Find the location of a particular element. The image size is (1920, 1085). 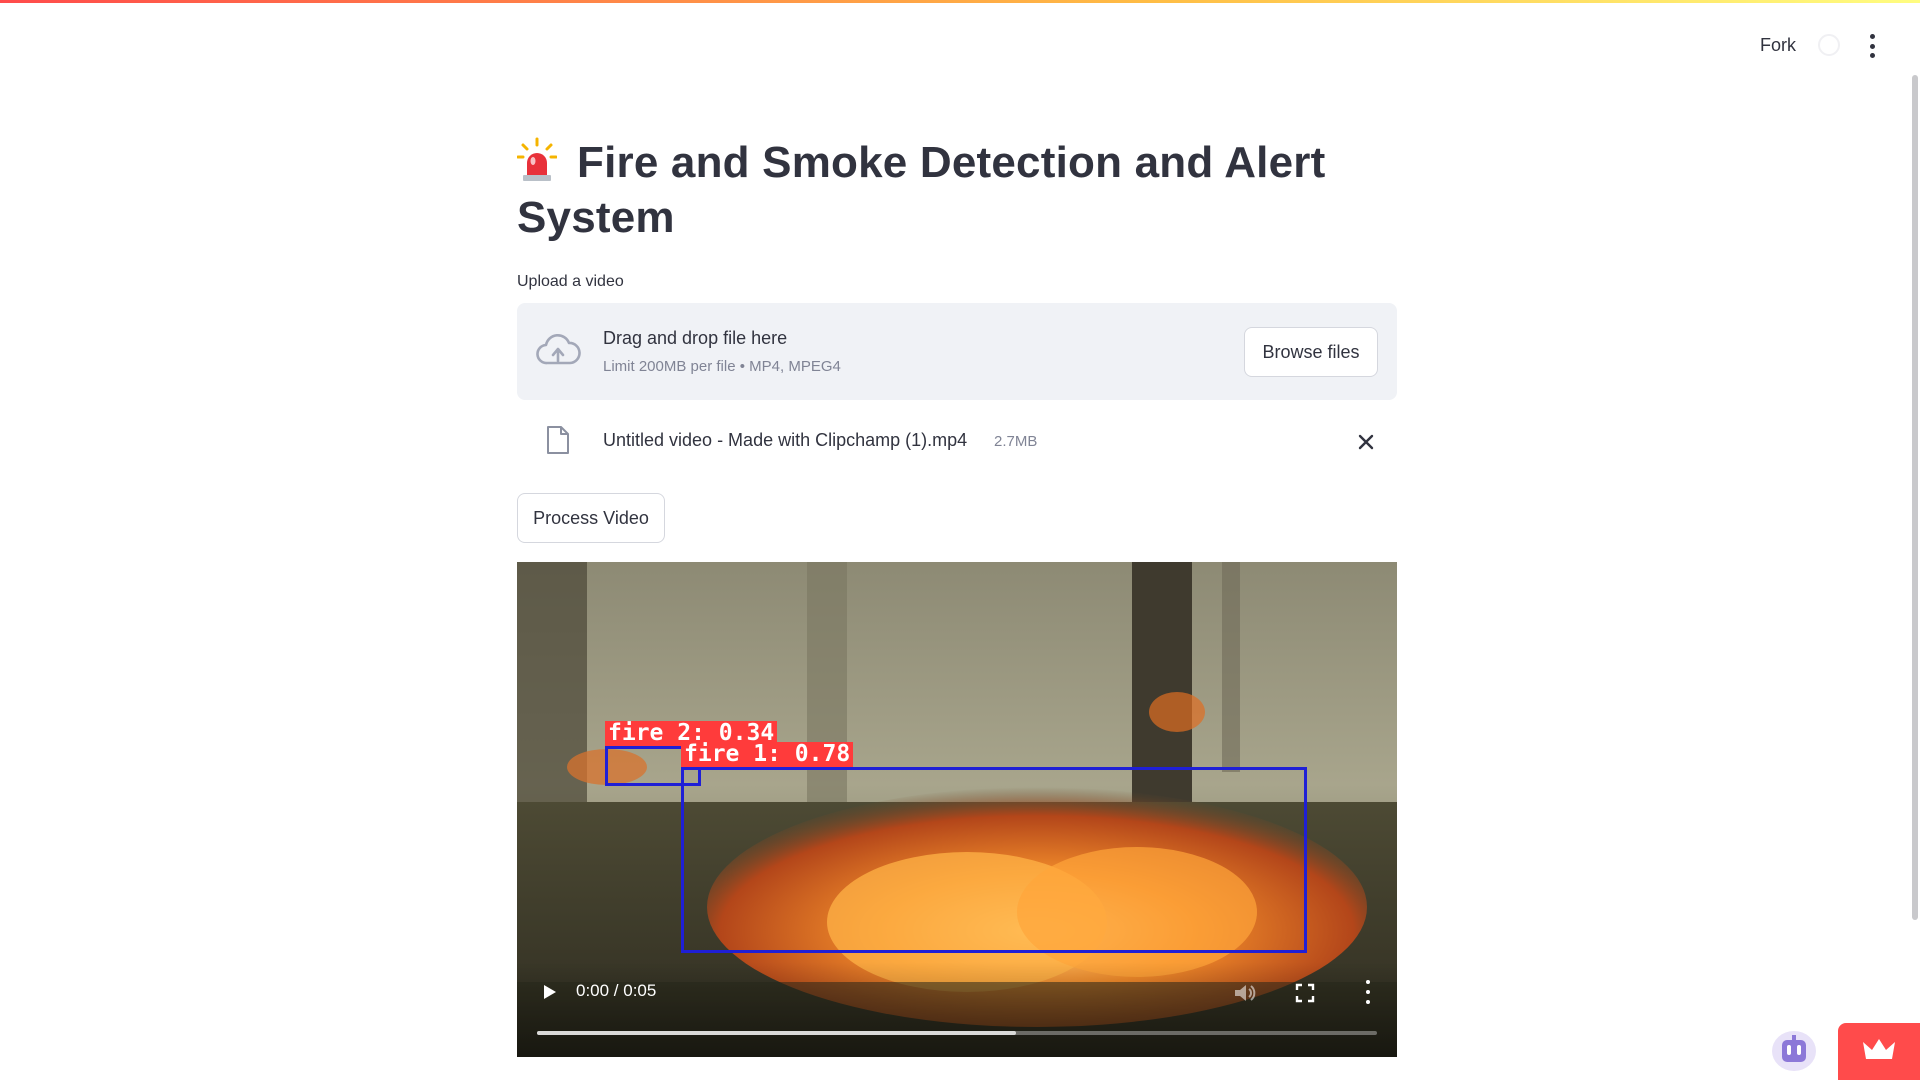

main-menu-button is located at coordinates (1872, 46).